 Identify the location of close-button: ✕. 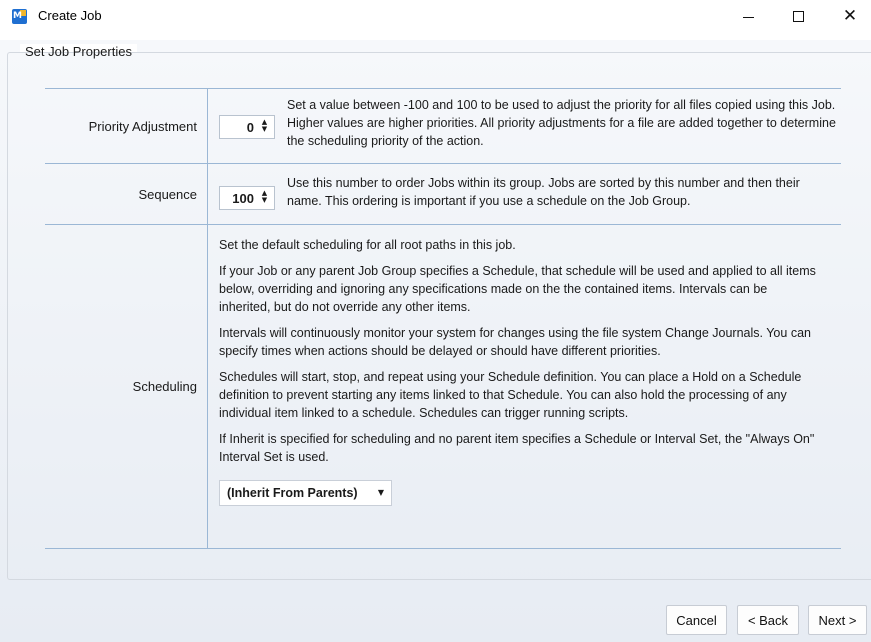
(849, 16).